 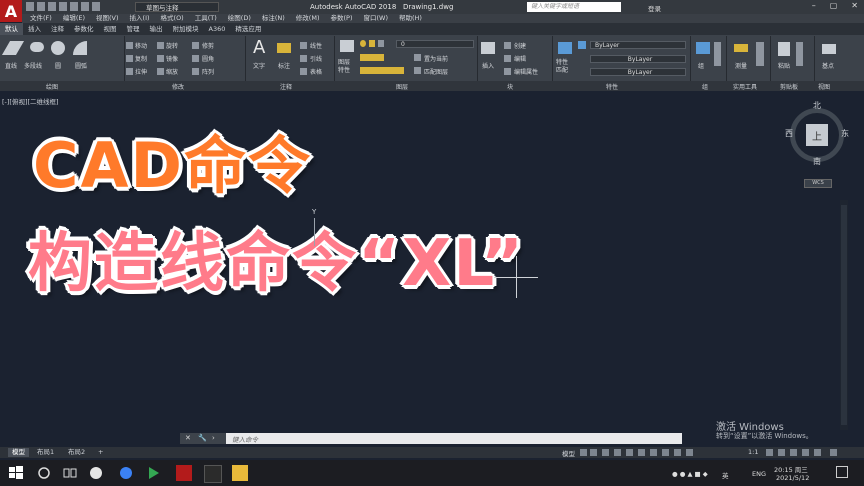 I want to click on undo-icon, so click(x=85, y=6).